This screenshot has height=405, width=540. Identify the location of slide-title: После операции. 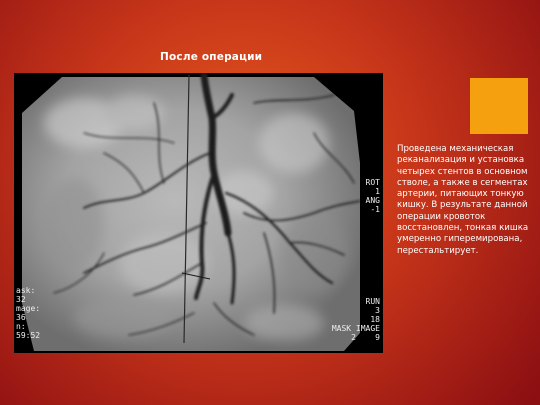
(211, 57).